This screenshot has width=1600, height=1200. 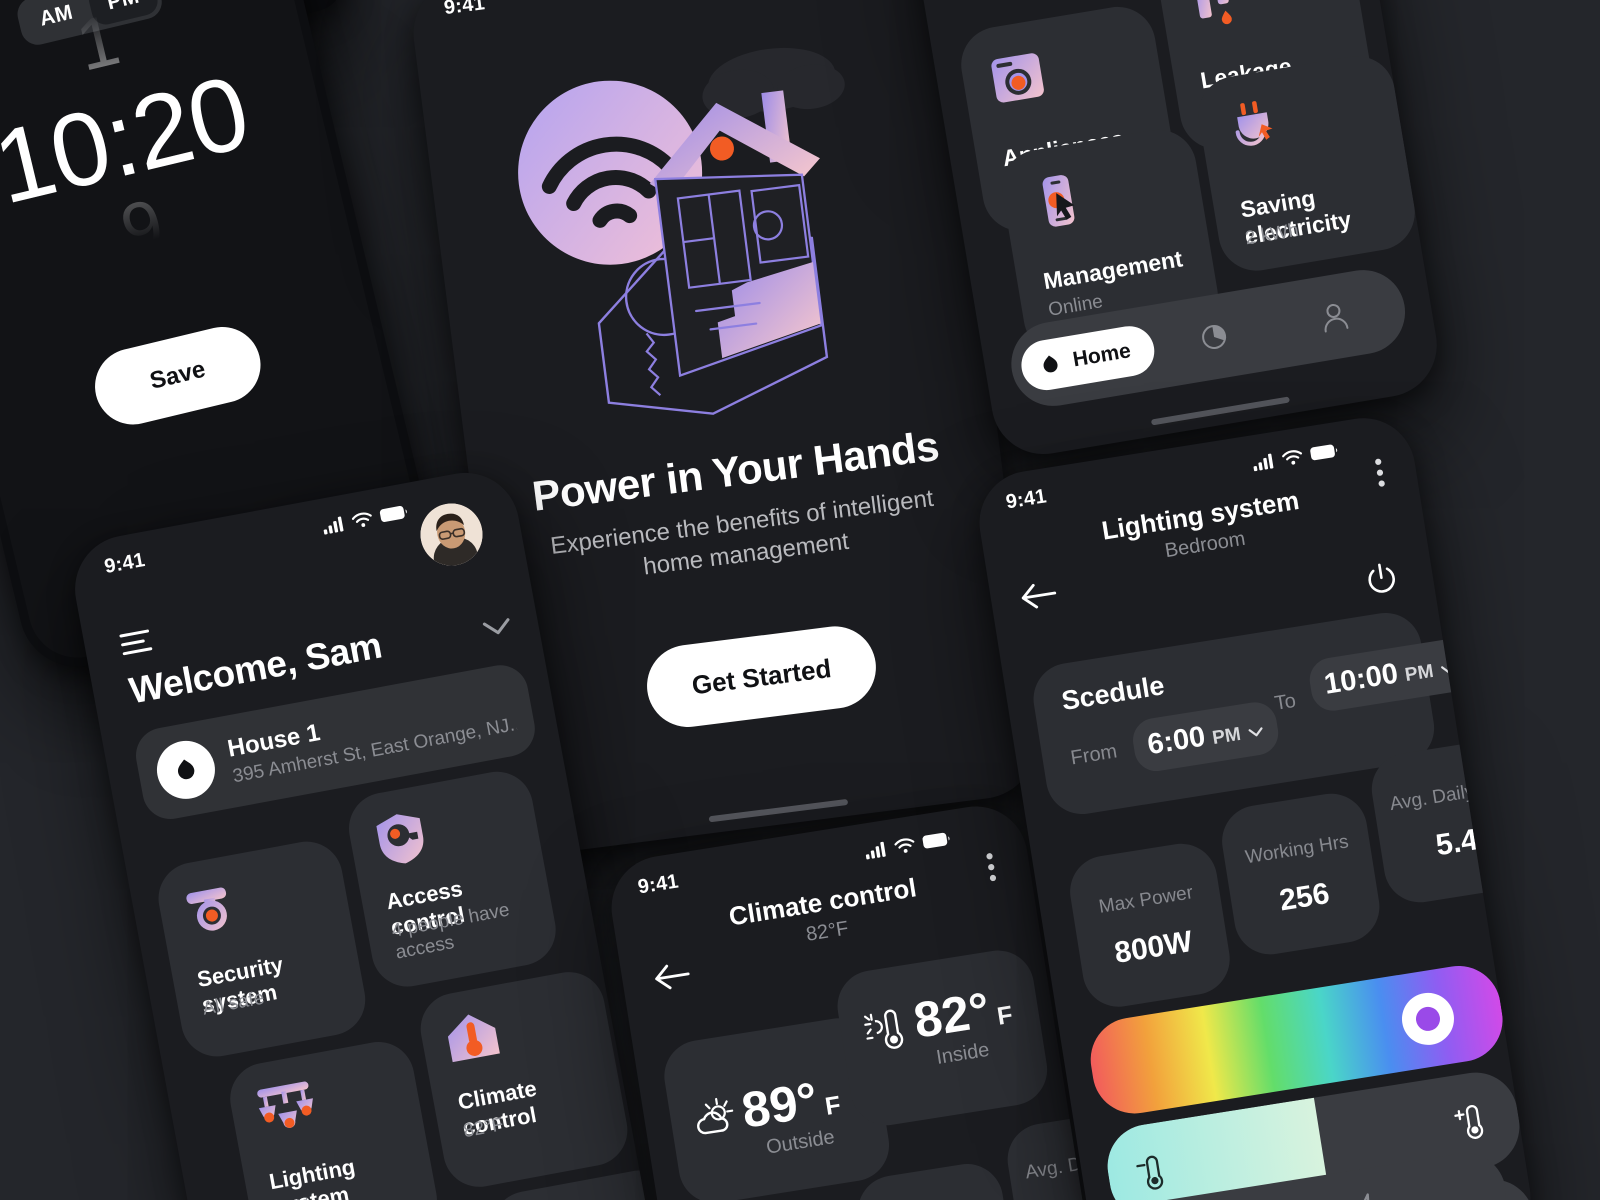 I want to click on chandelier-icon, so click(x=286, y=1107).